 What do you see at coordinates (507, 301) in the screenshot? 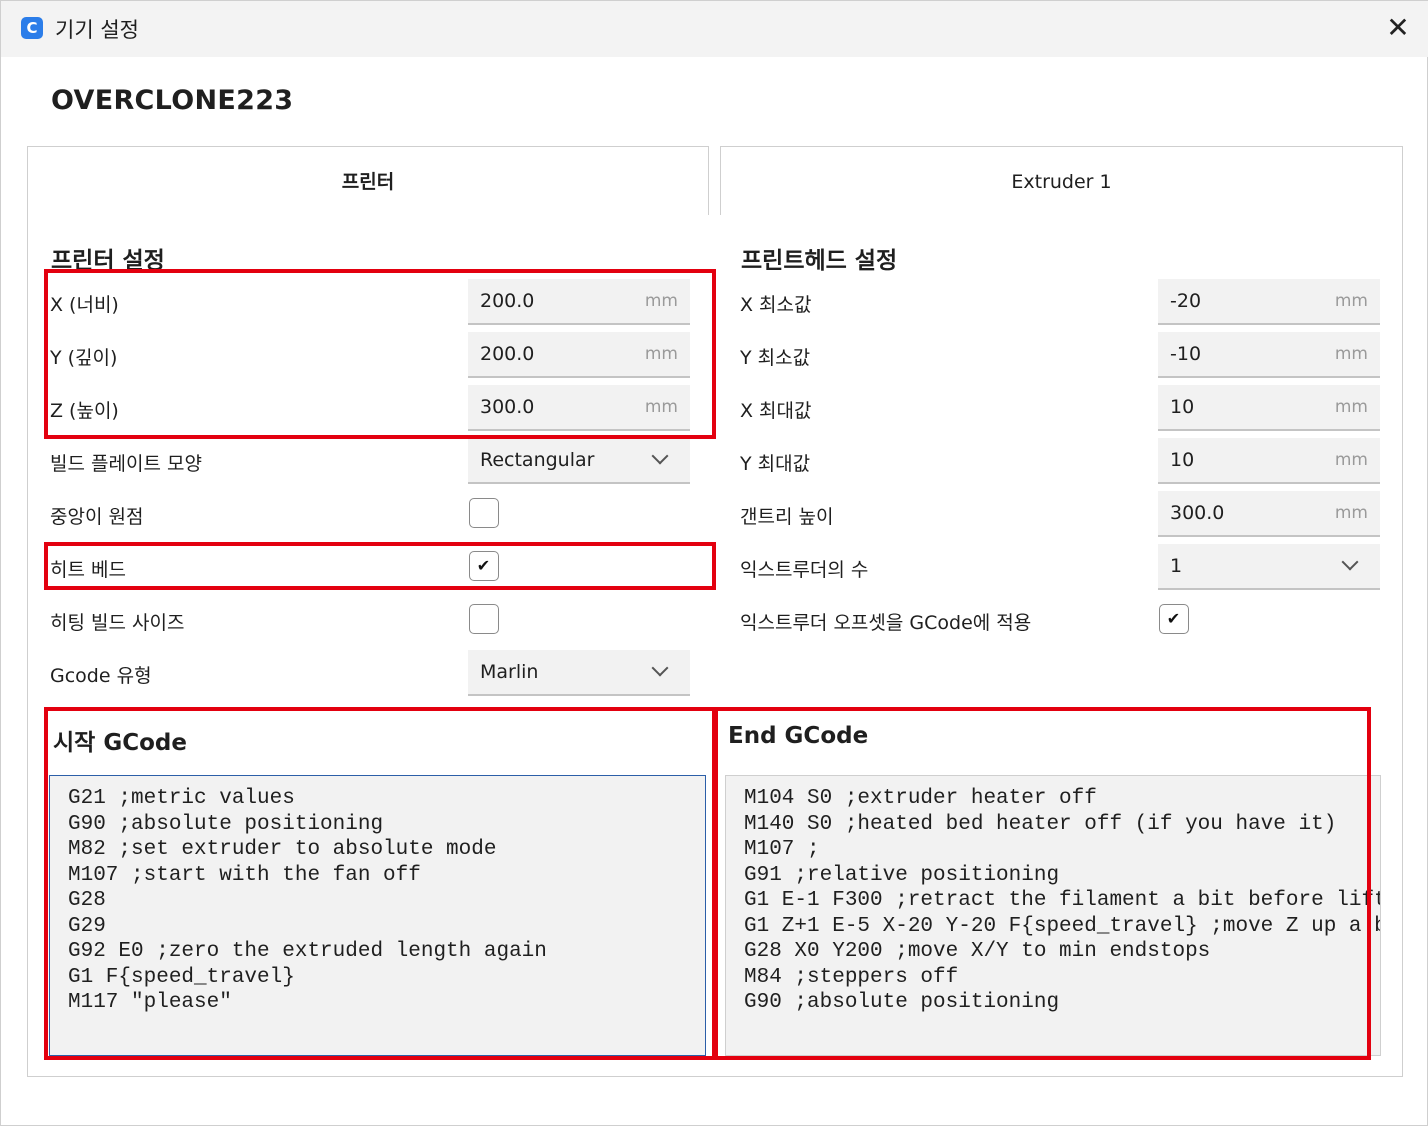
I see `x-width-value: 200.0` at bounding box center [507, 301].